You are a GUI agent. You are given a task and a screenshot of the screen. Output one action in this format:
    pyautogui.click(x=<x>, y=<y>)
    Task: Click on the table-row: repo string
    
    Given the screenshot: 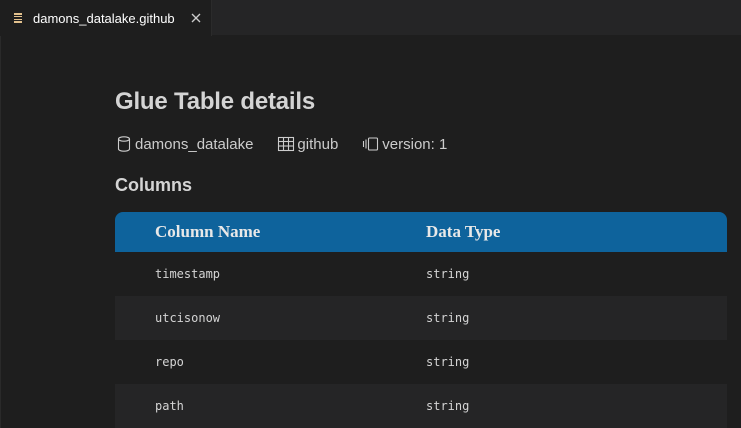 What is the action you would take?
    pyautogui.click(x=421, y=362)
    